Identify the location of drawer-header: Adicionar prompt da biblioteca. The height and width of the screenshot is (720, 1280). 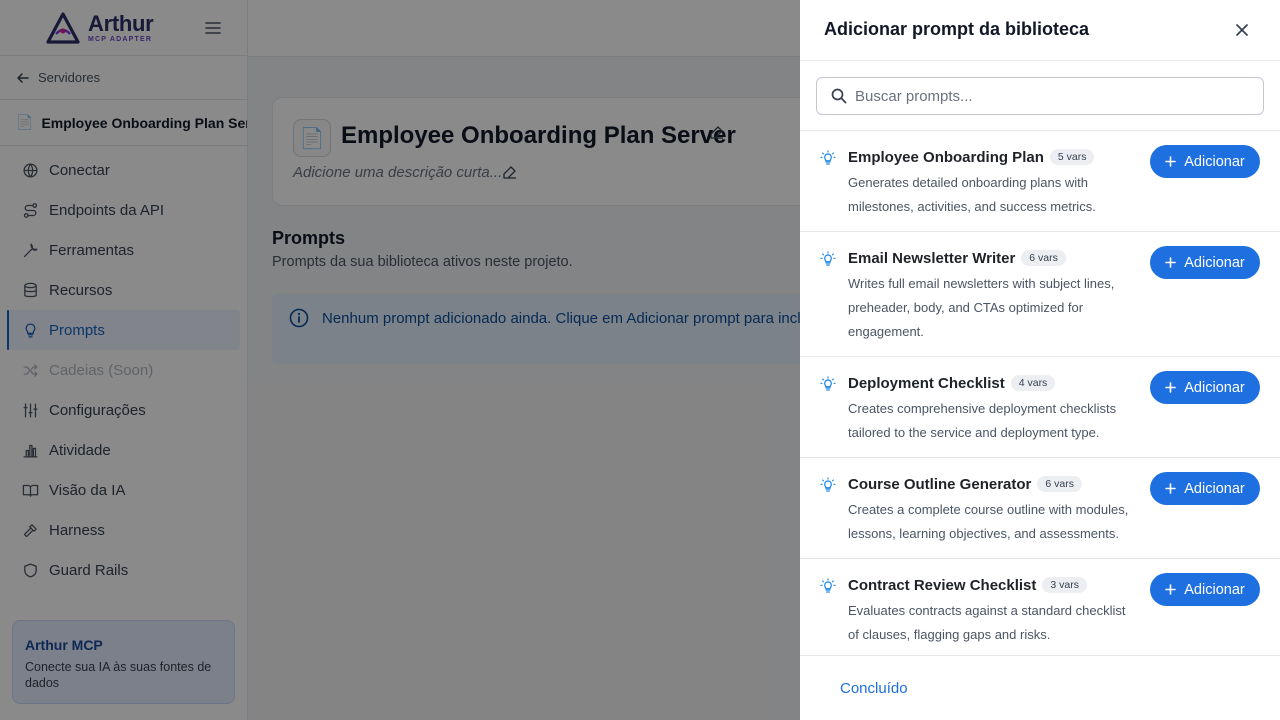
(1040, 30).